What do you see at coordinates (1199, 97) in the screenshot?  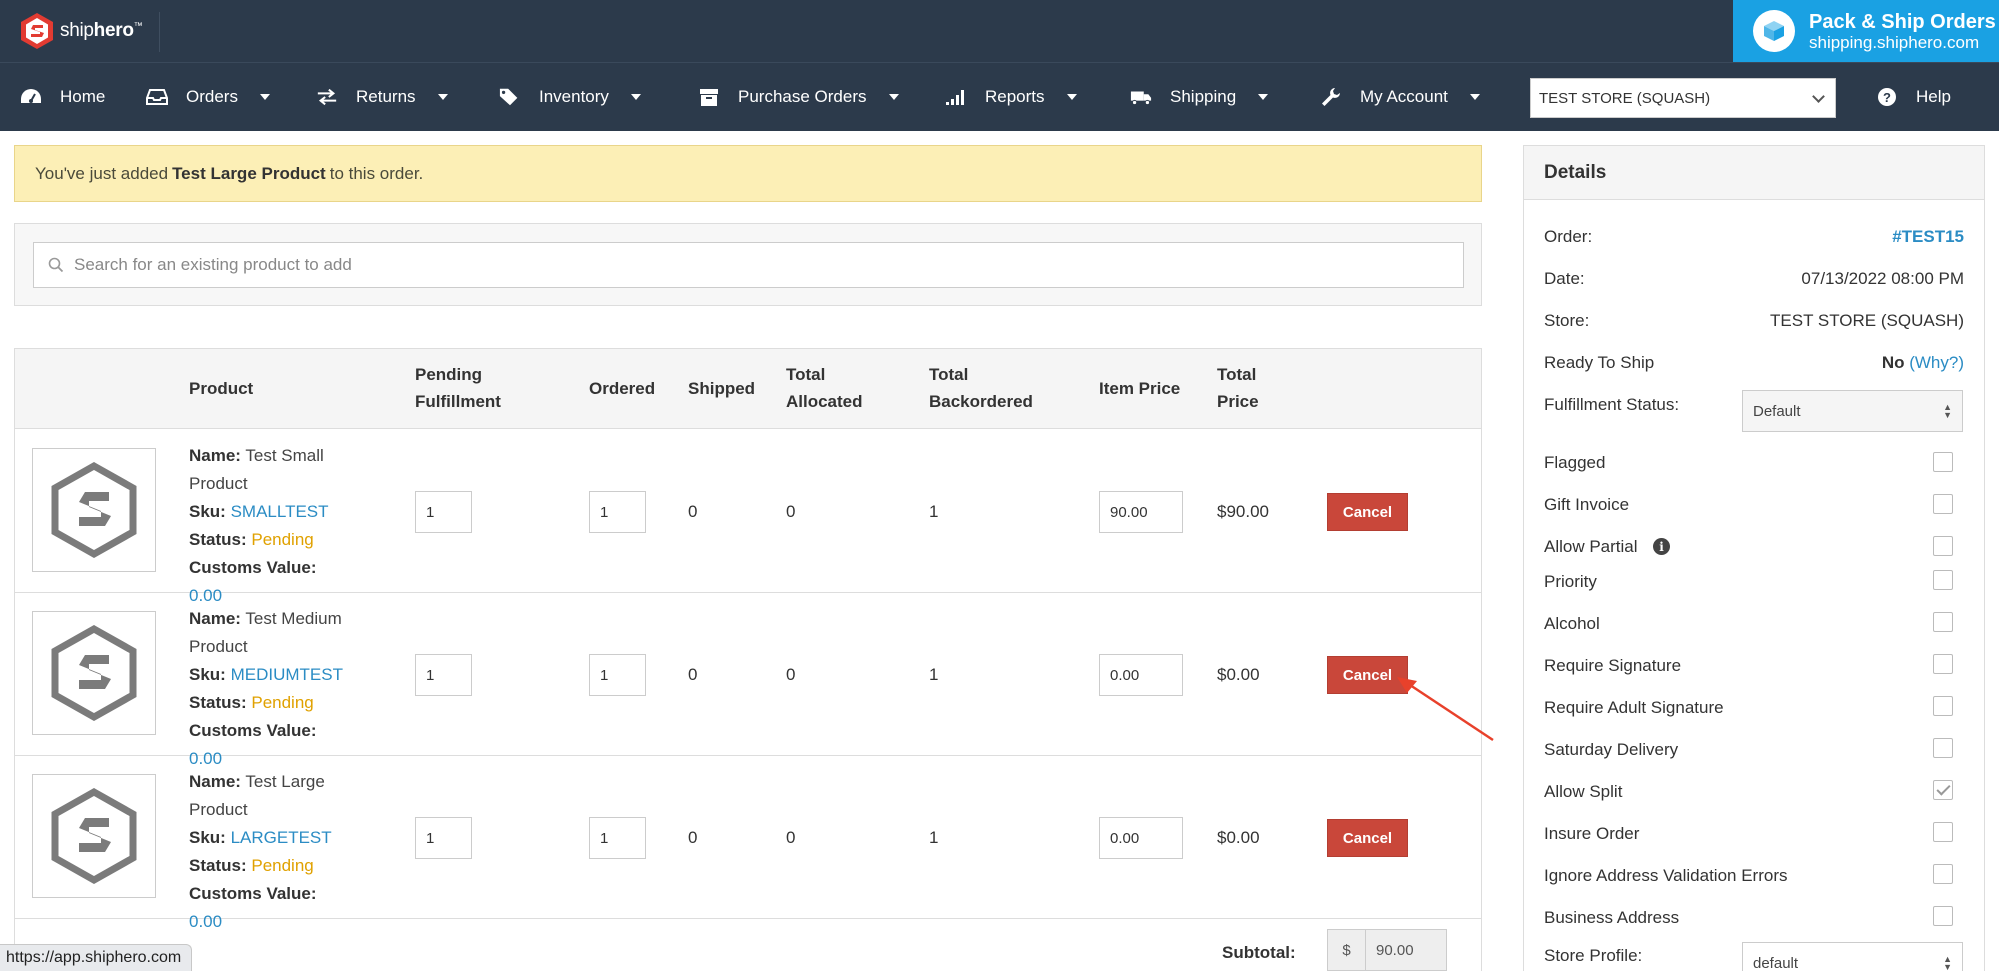 I see `nav-shipping: Shipping` at bounding box center [1199, 97].